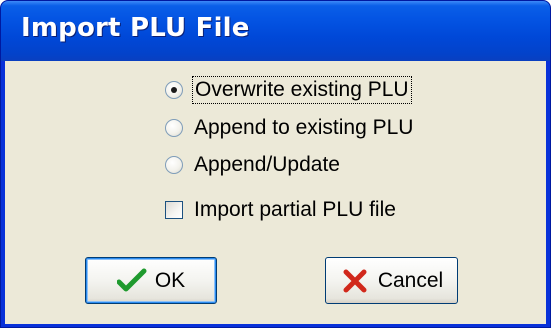  I want to click on dialog-title: Import PLU File, so click(135, 28).